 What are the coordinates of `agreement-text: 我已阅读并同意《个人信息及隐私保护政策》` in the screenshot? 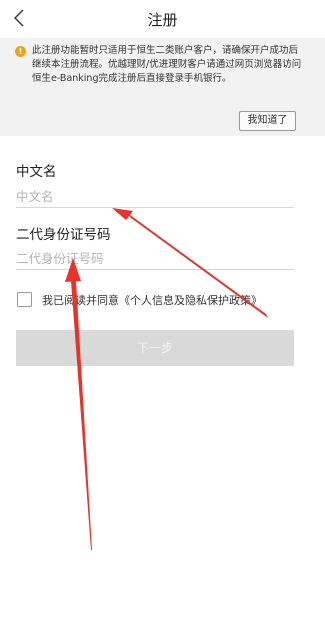 It's located at (152, 300).